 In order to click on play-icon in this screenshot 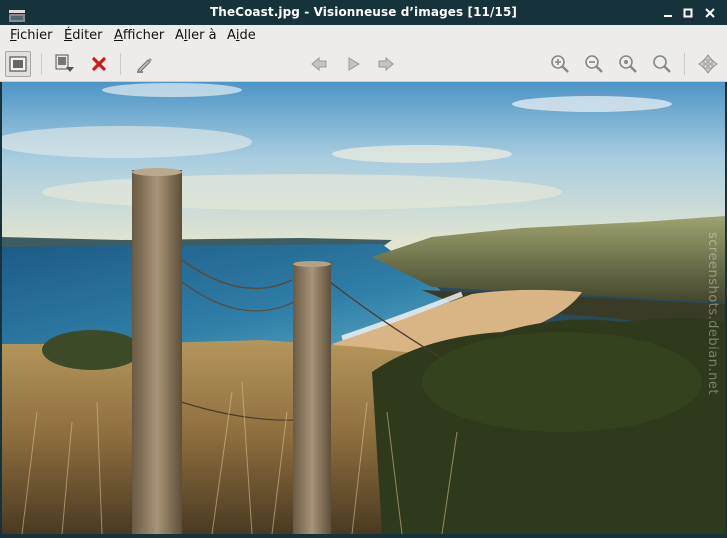, I will do `click(354, 64)`.